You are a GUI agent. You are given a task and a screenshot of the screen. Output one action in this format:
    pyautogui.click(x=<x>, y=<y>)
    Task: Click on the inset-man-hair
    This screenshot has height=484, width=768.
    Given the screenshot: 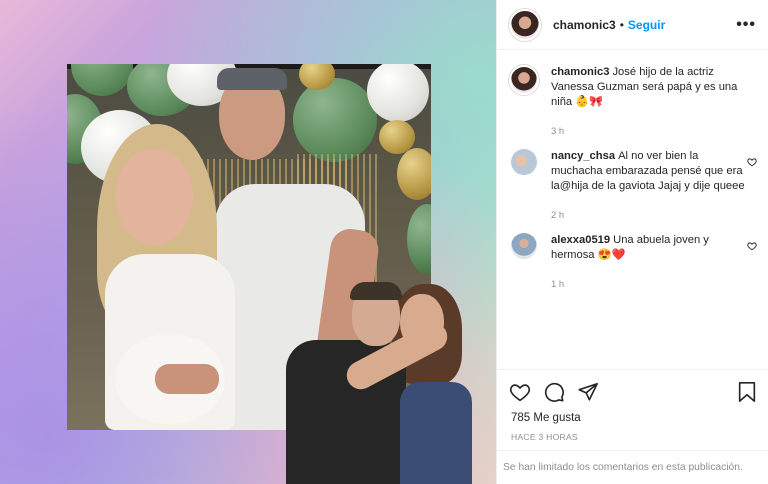 What is the action you would take?
    pyautogui.click(x=376, y=291)
    